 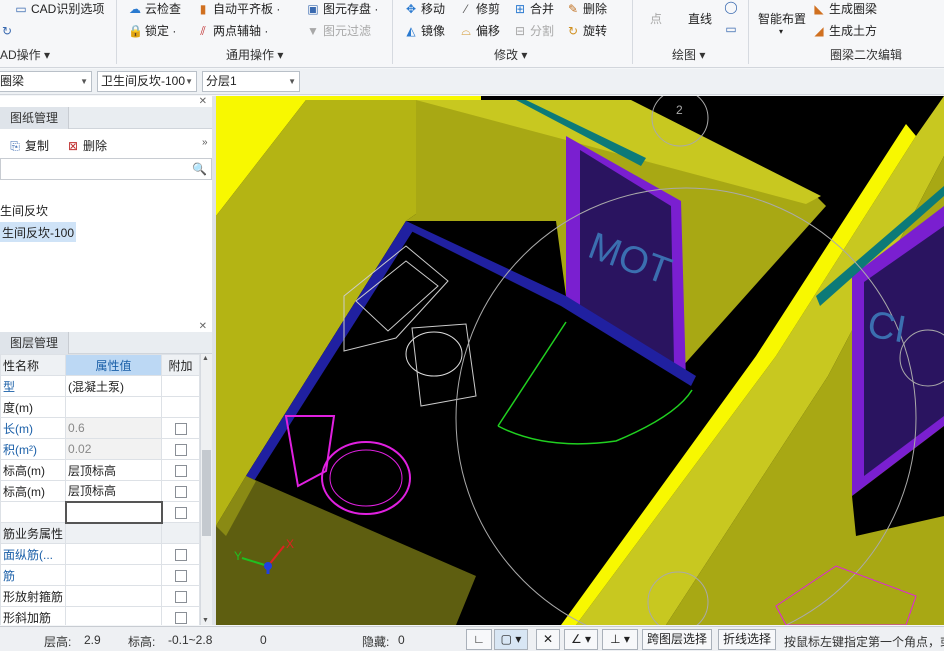 What do you see at coordinates (92, 640) in the screenshot?
I see `floor-height-value: 2.9` at bounding box center [92, 640].